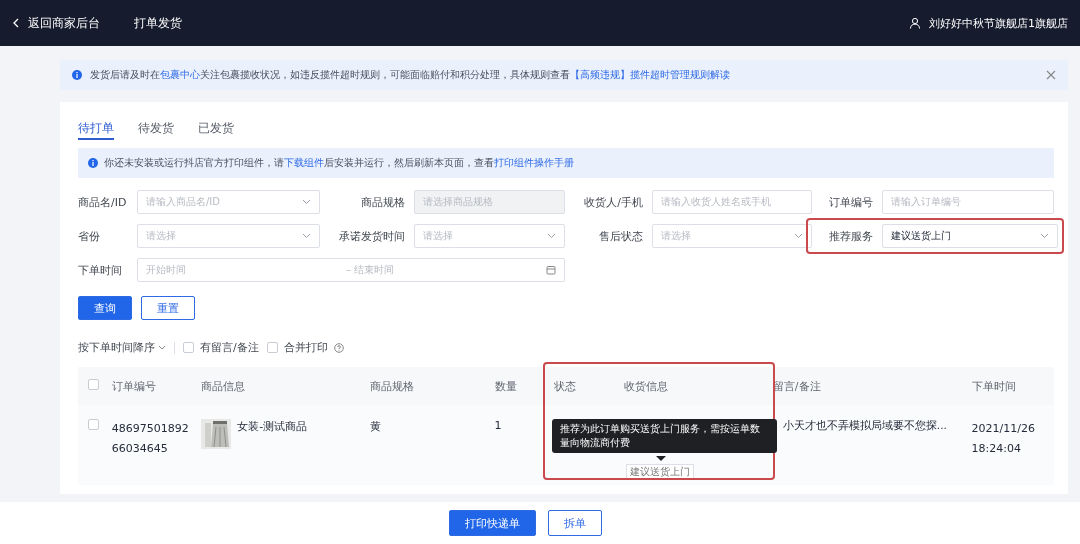 The height and width of the screenshot is (544, 1080). Describe the element at coordinates (915, 23) in the screenshot. I see `user-icon` at that location.